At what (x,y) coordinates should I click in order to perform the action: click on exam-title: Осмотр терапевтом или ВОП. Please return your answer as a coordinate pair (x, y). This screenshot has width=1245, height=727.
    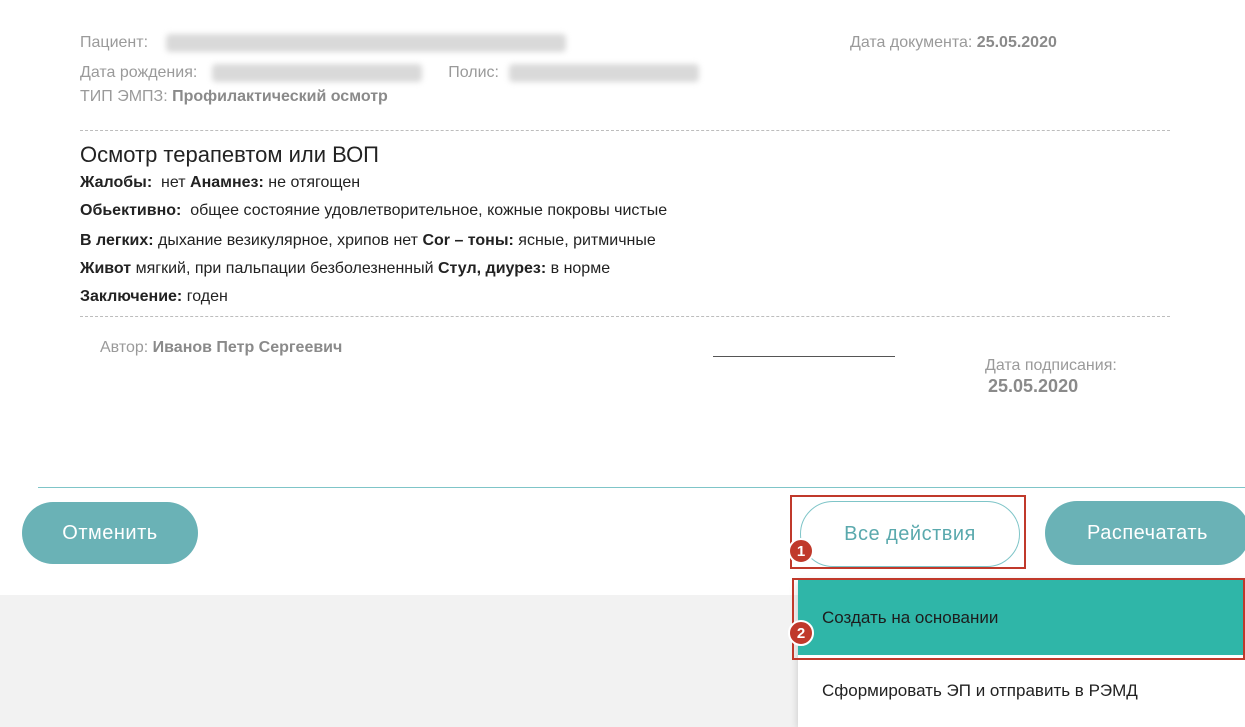
    Looking at the image, I should click on (229, 154).